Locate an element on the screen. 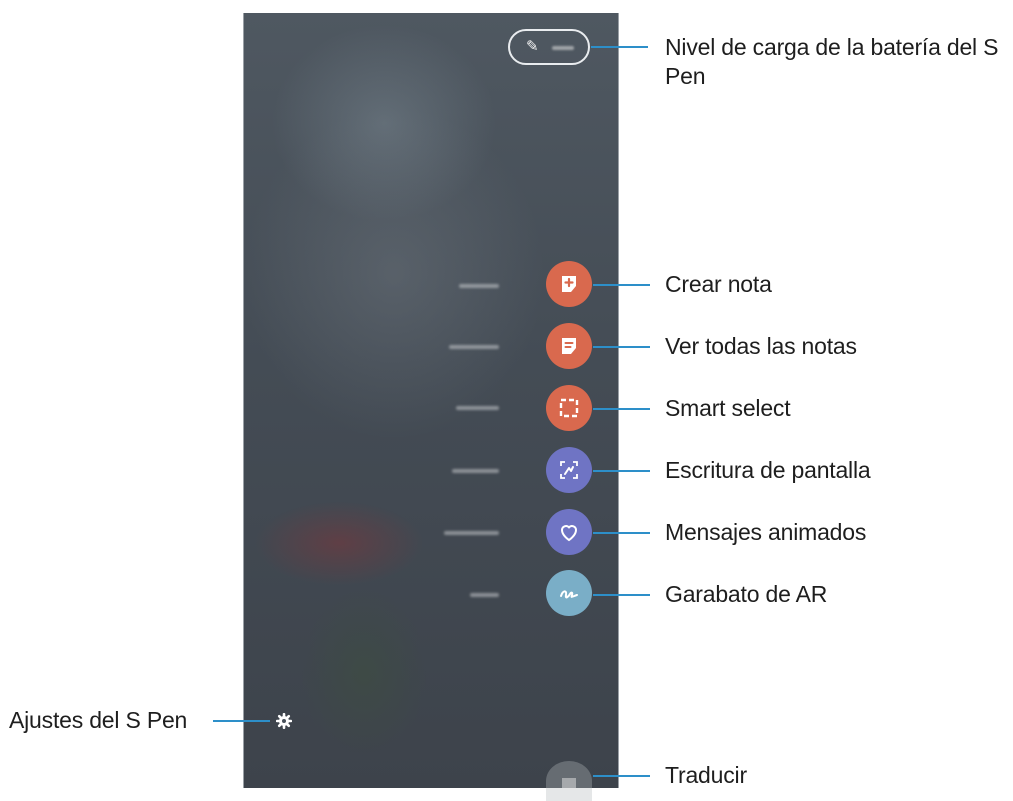 The height and width of the screenshot is (801, 1013). ar-doodle-button is located at coordinates (569, 593).